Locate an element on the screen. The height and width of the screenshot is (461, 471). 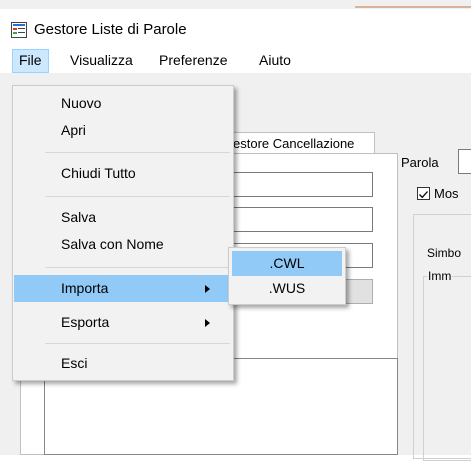
menu-visualizza: Visualizza is located at coordinates (101, 61).